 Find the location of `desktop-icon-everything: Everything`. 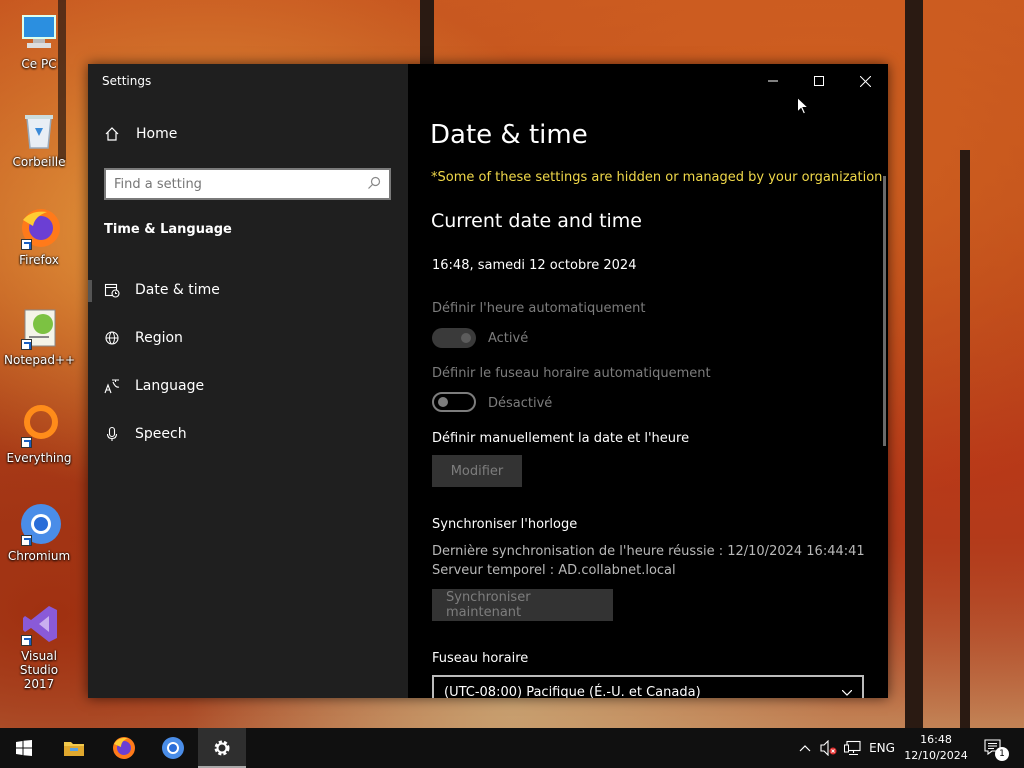

desktop-icon-everything: Everything is located at coordinates (39, 434).